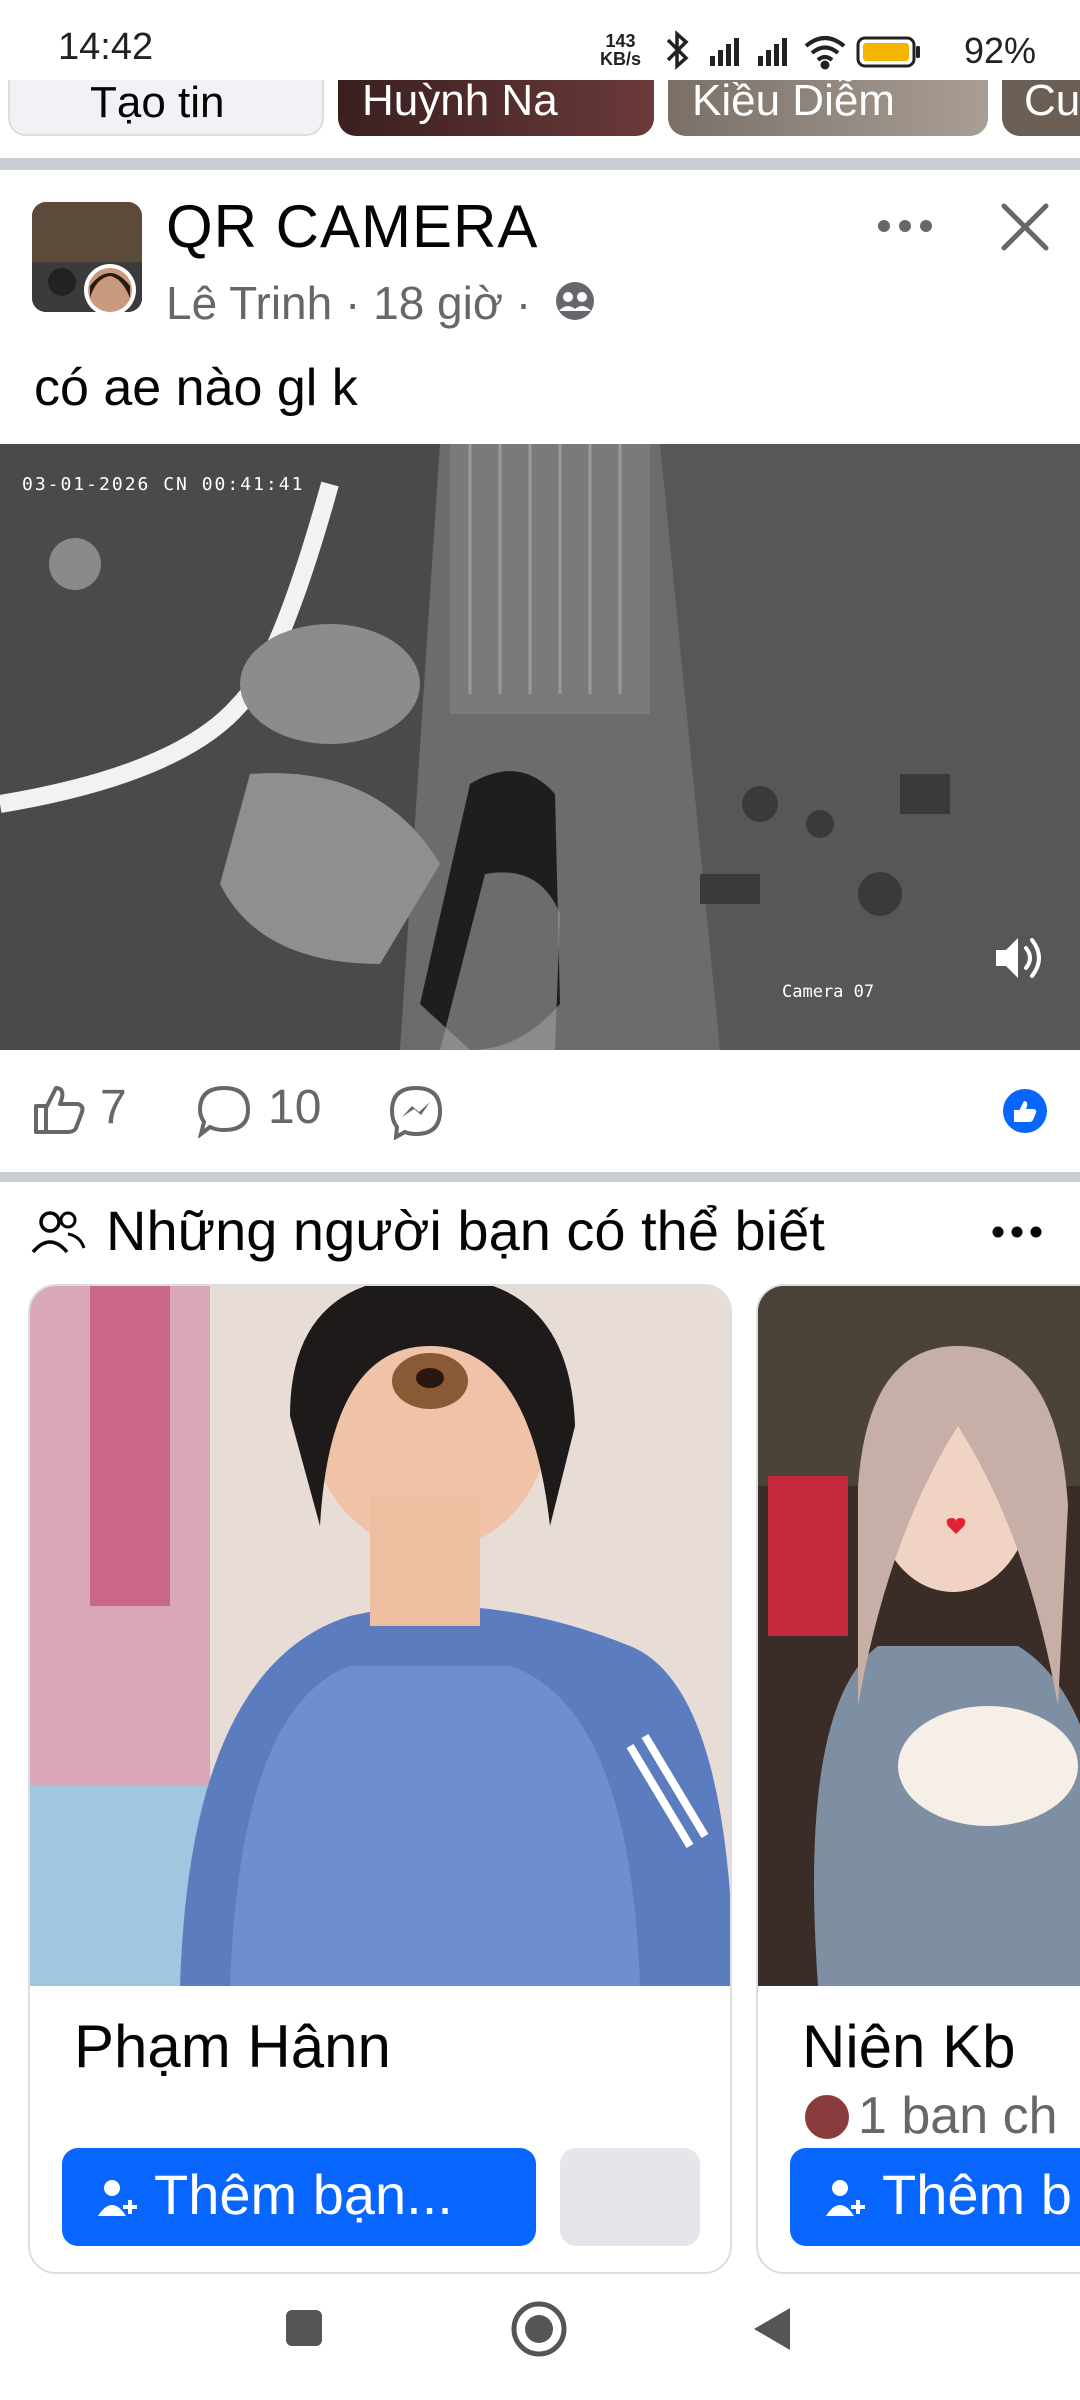 This screenshot has height=2400, width=1080. What do you see at coordinates (1041, 108) in the screenshot?
I see `story-card: Cu` at bounding box center [1041, 108].